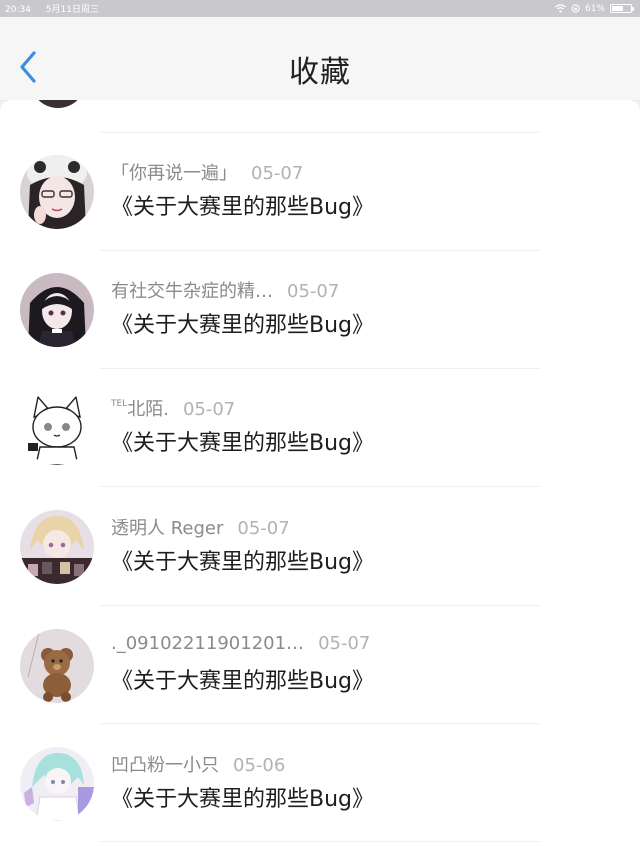  I want to click on item-meta: 「你再说一遍」 05-07, so click(207, 172).